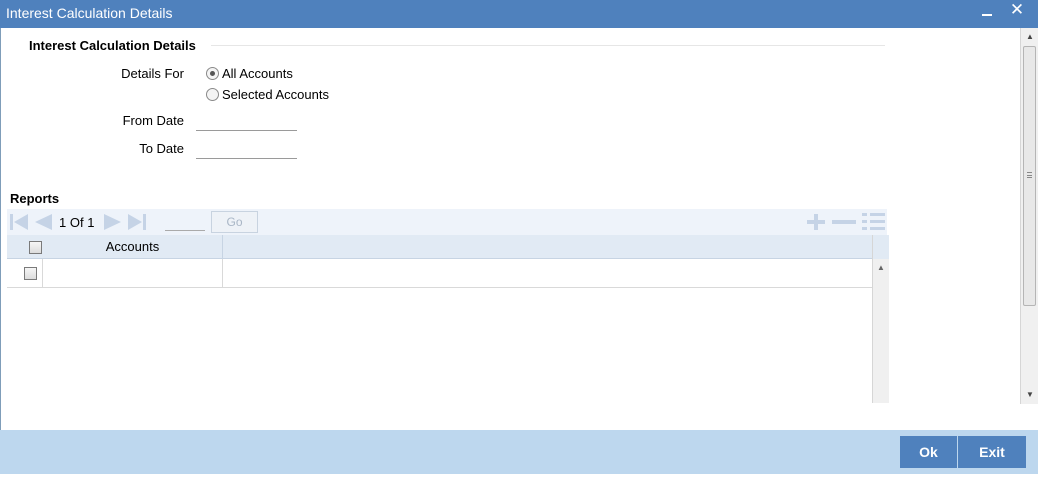  I want to click on pager-total: 1, so click(91, 222).